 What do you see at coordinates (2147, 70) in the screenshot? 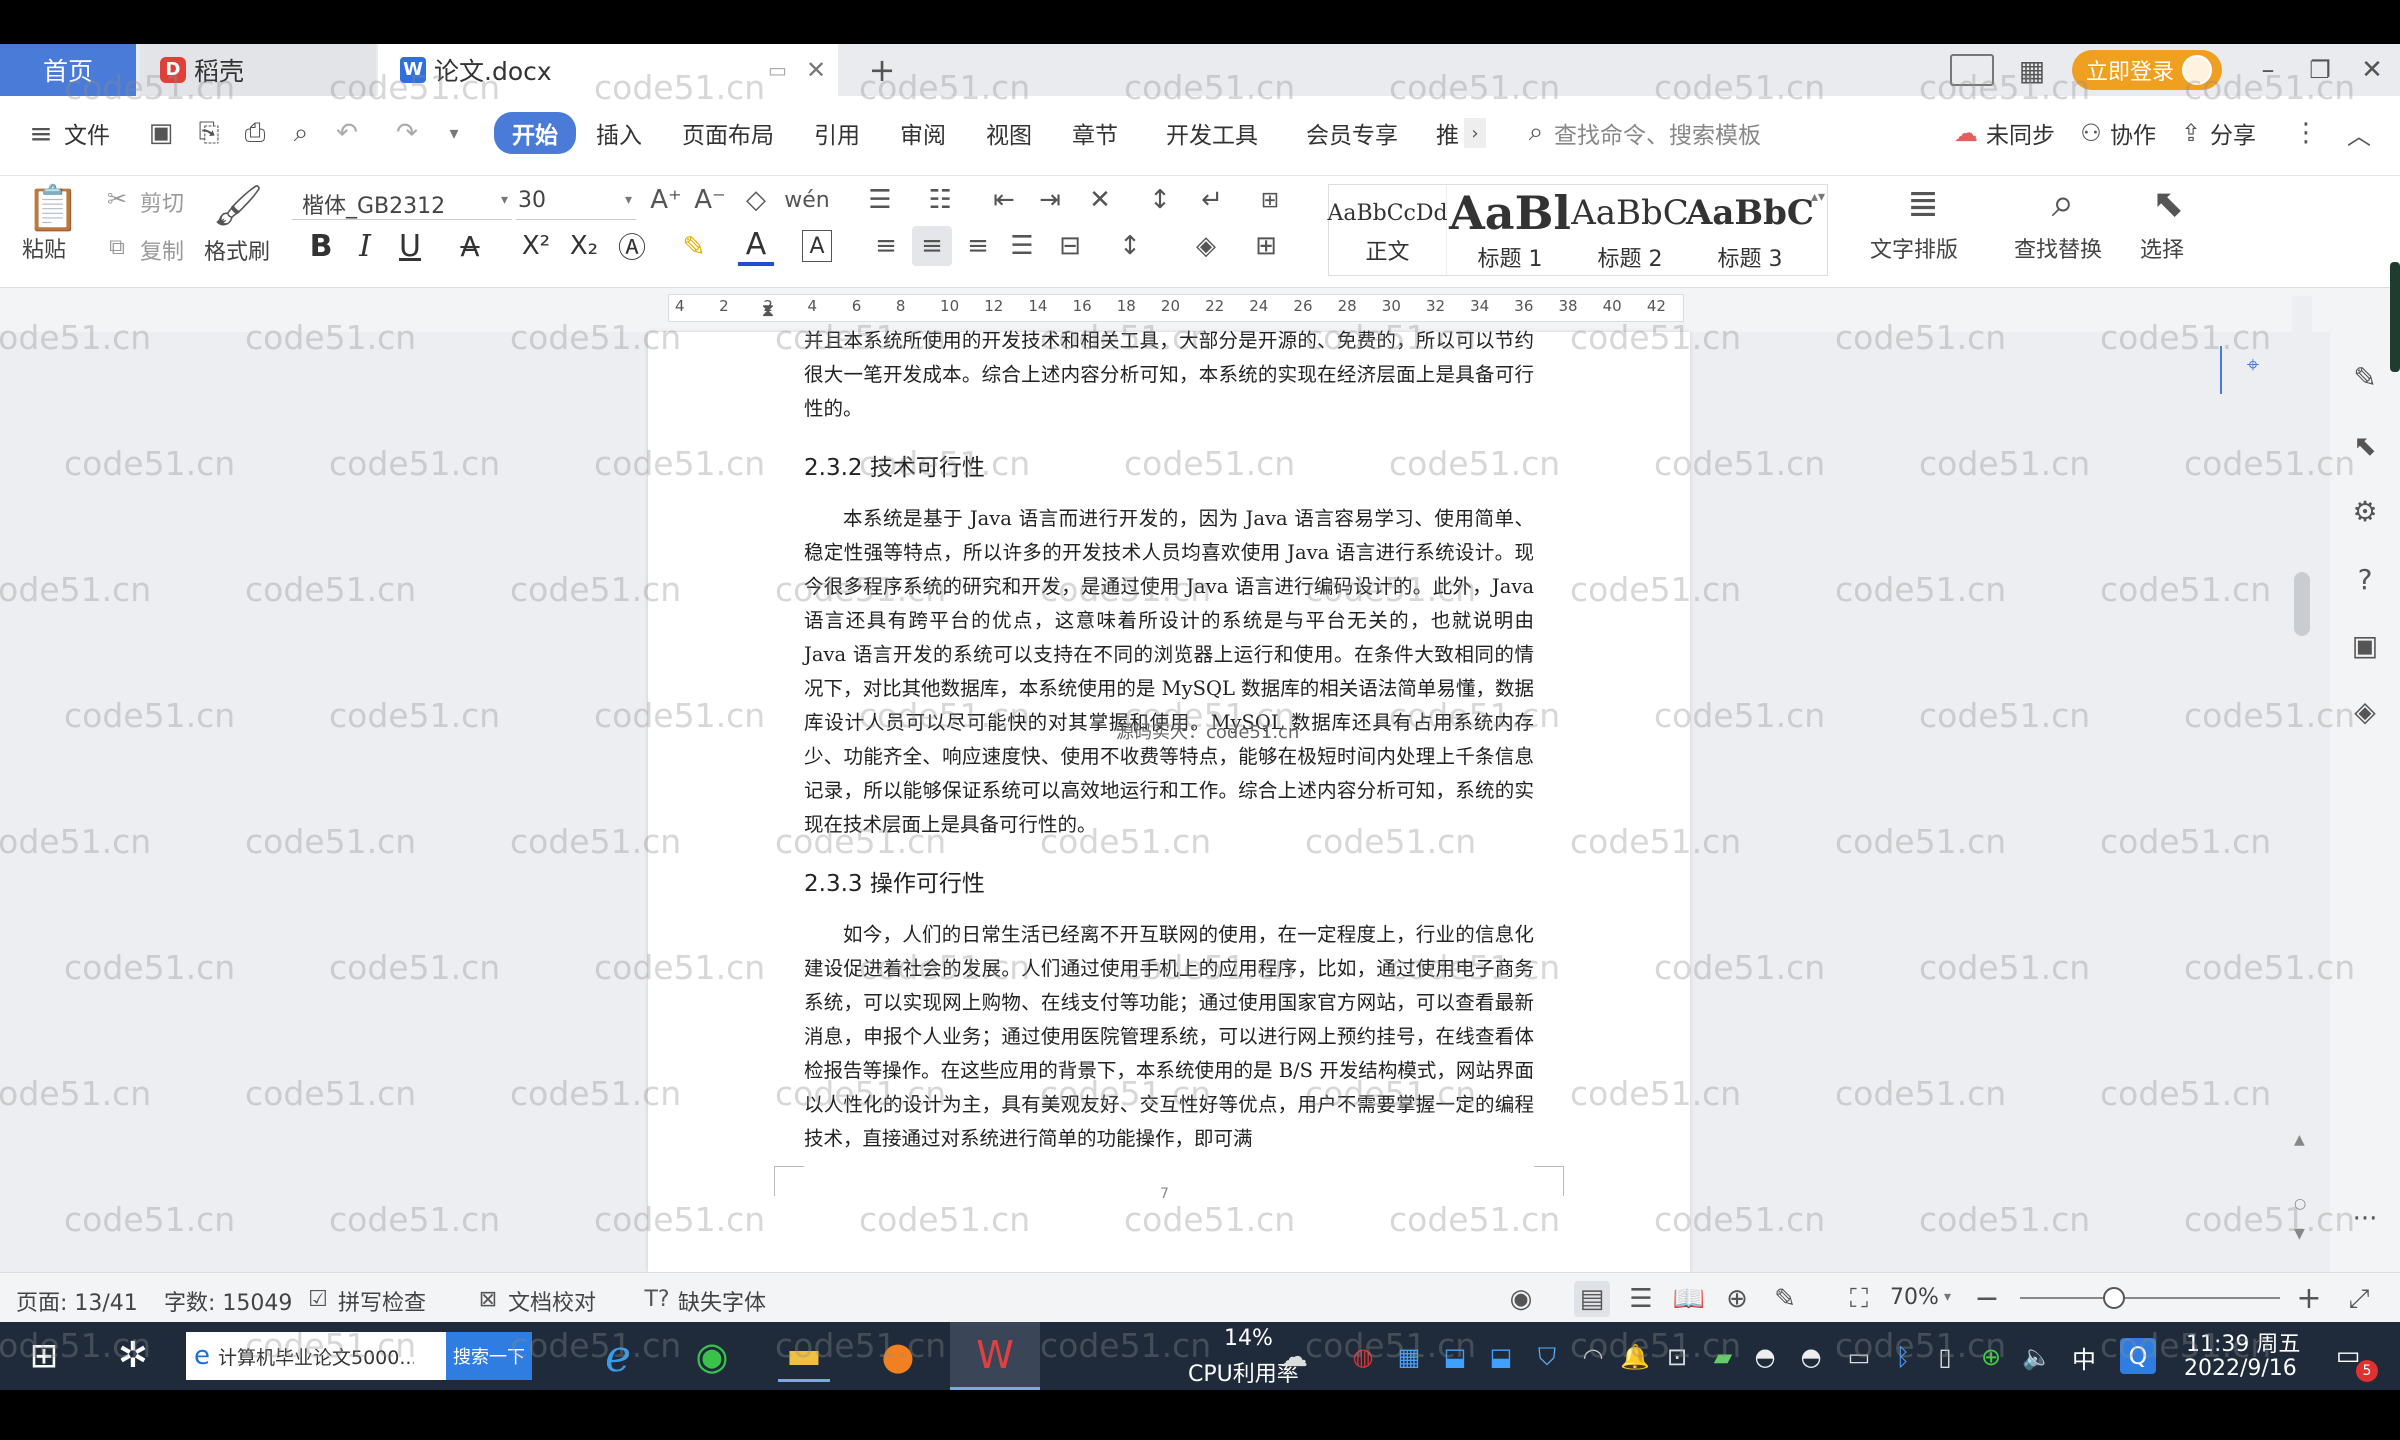
I see `login-button: 立即登录` at bounding box center [2147, 70].